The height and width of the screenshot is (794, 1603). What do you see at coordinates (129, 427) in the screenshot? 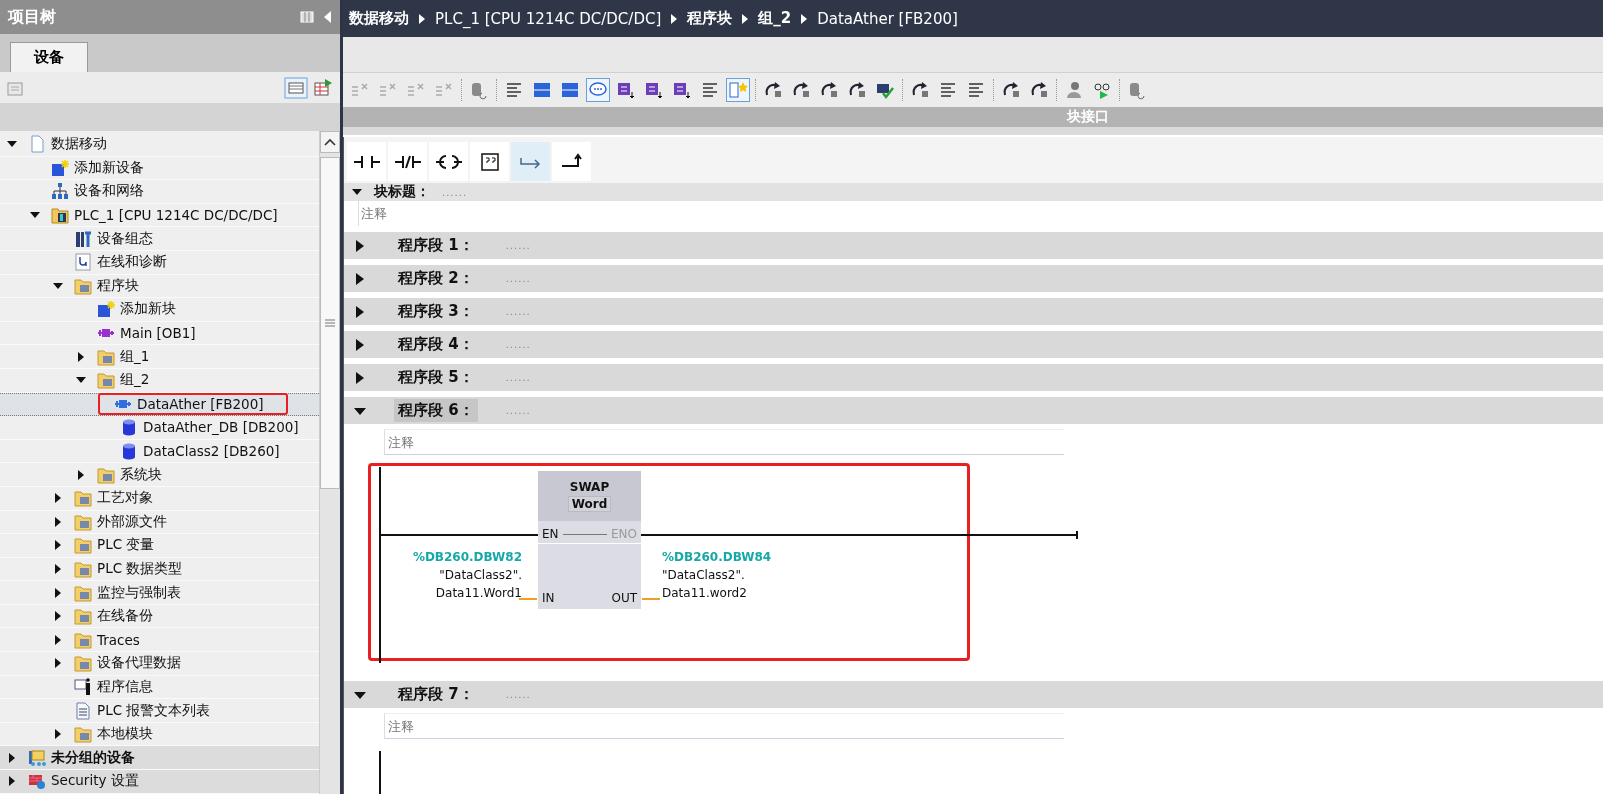
I see `database-icon` at bounding box center [129, 427].